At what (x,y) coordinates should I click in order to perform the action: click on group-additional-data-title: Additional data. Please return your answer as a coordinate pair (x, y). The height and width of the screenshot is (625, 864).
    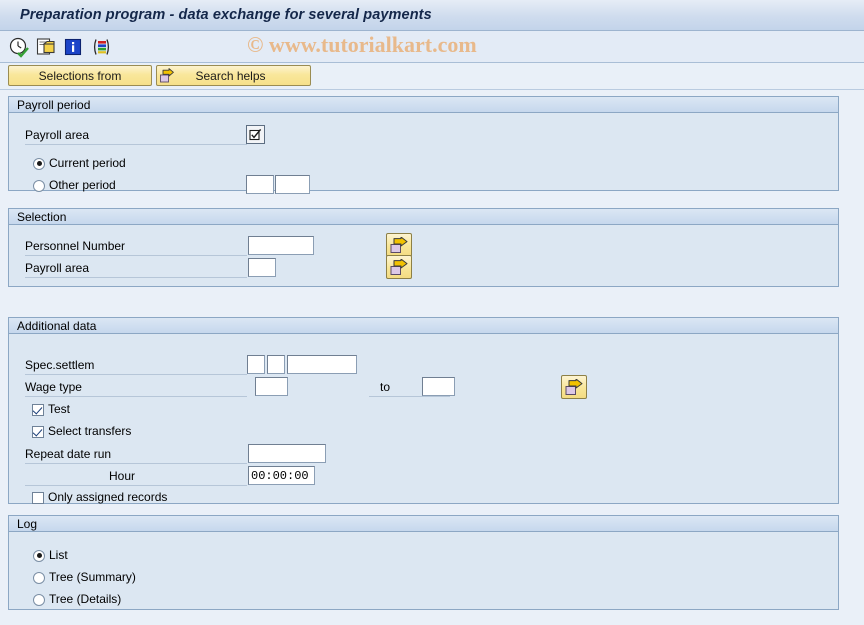
    Looking at the image, I should click on (423, 326).